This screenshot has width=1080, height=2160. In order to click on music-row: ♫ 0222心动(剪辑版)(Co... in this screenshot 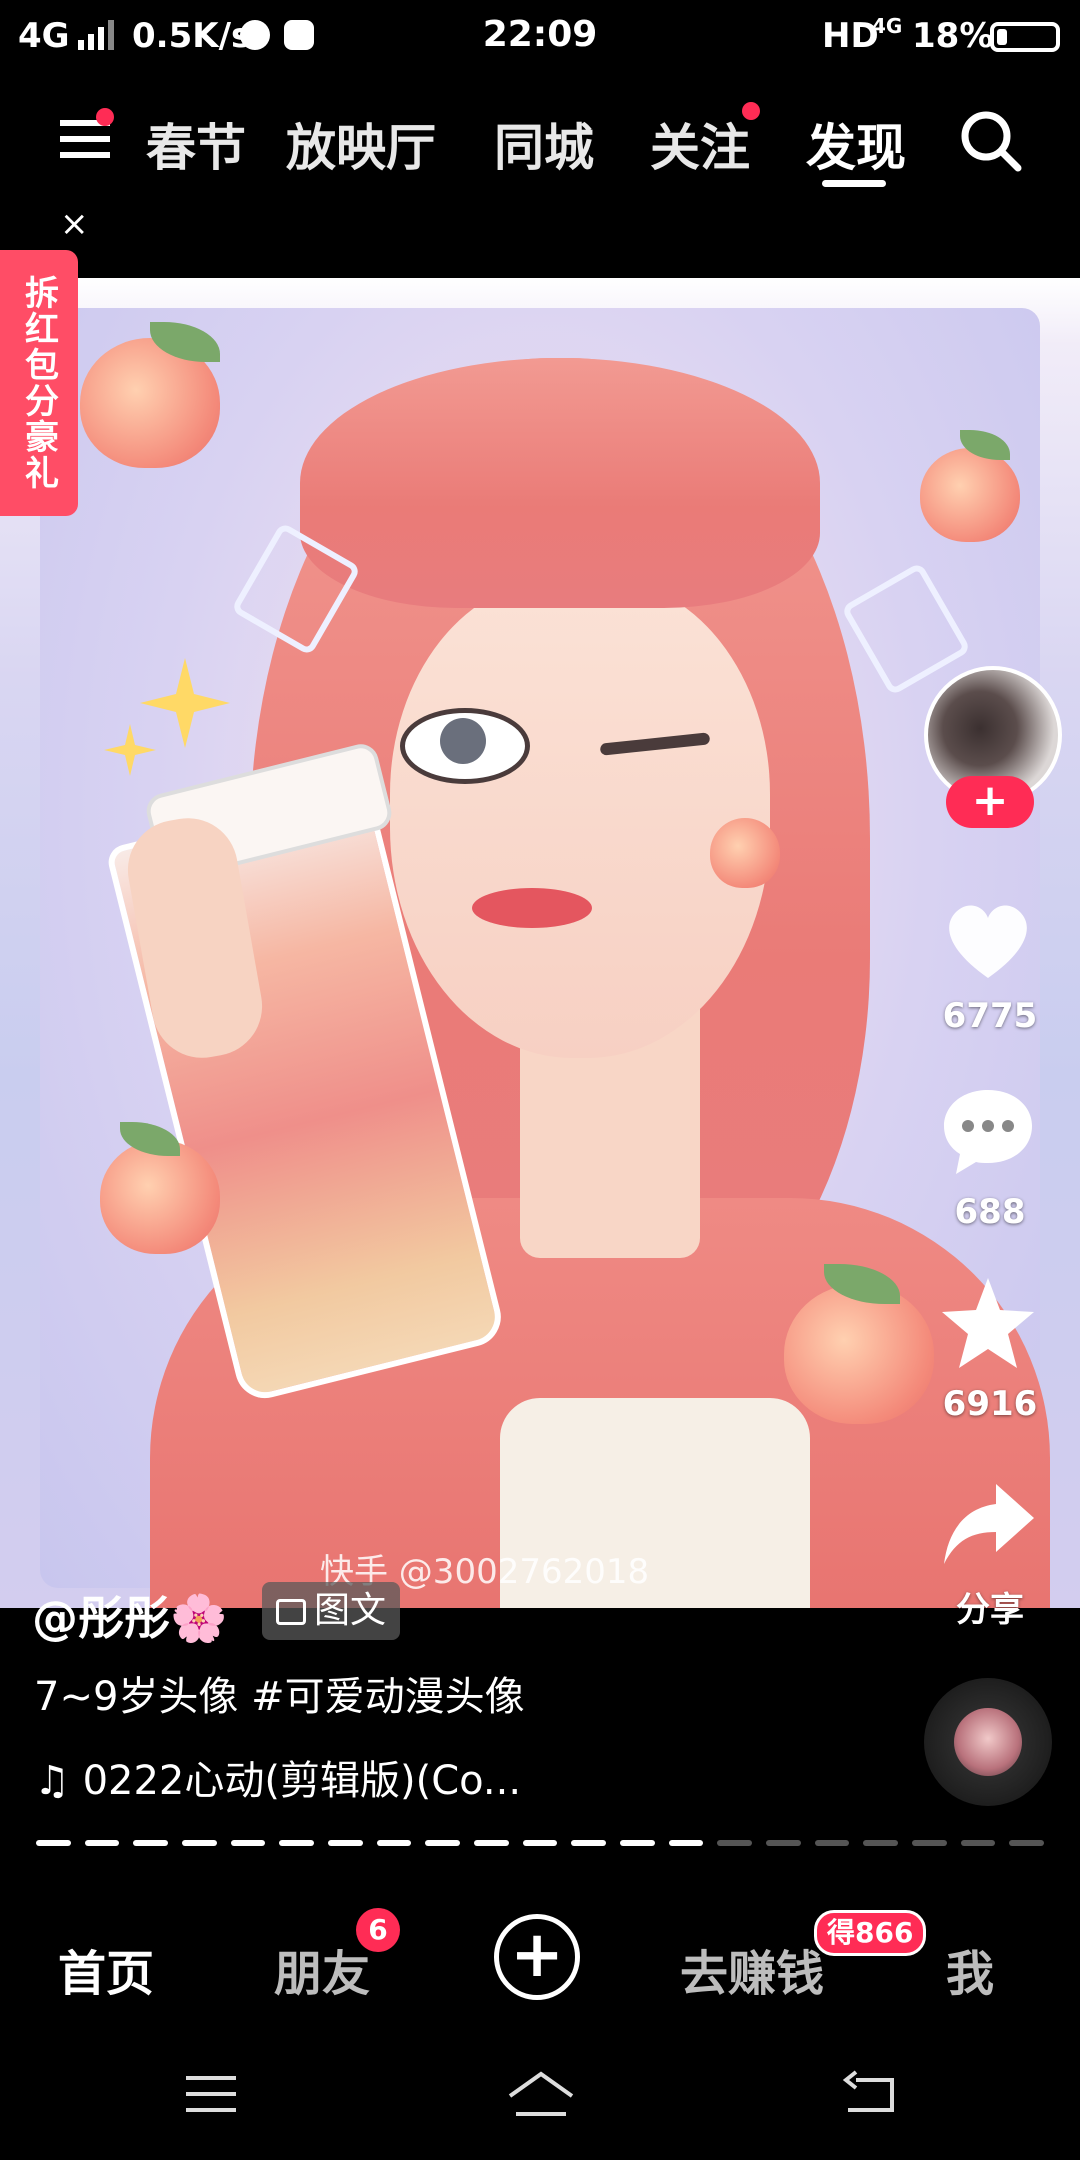, I will do `click(277, 1777)`.